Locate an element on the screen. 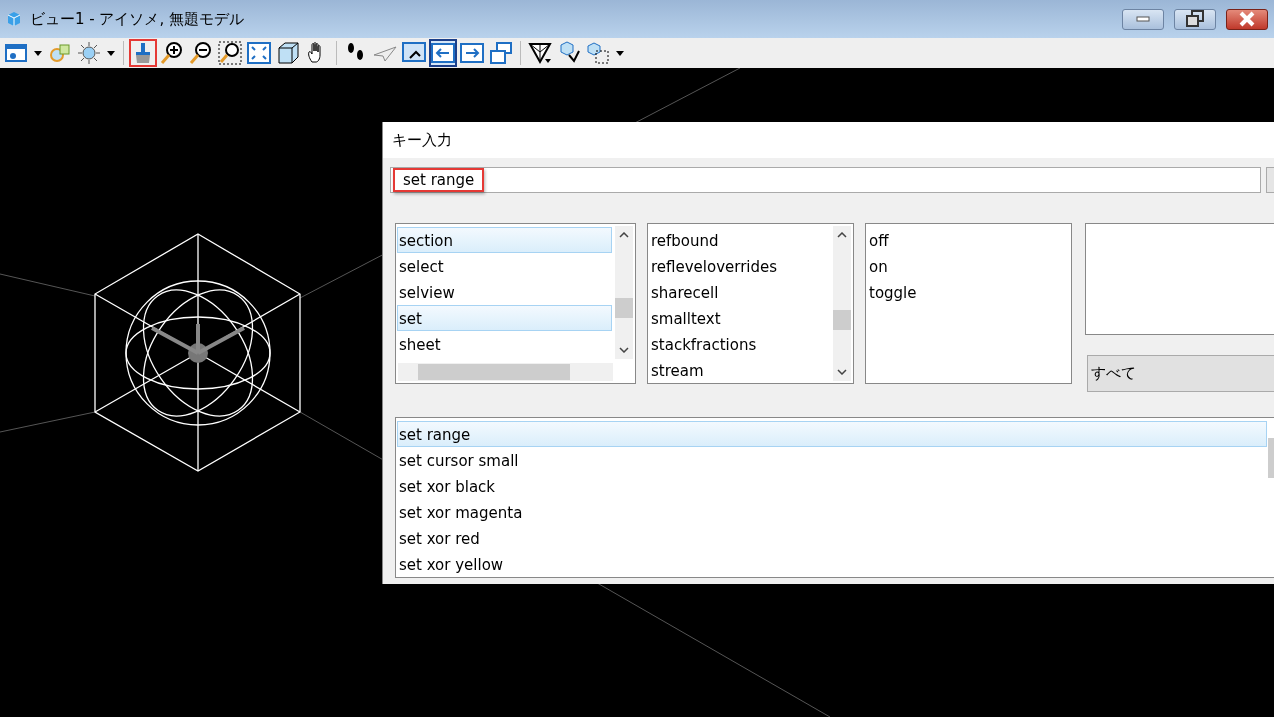 Image resolution: width=1274 pixels, height=717 pixels. previous-view-icon is located at coordinates (443, 53).